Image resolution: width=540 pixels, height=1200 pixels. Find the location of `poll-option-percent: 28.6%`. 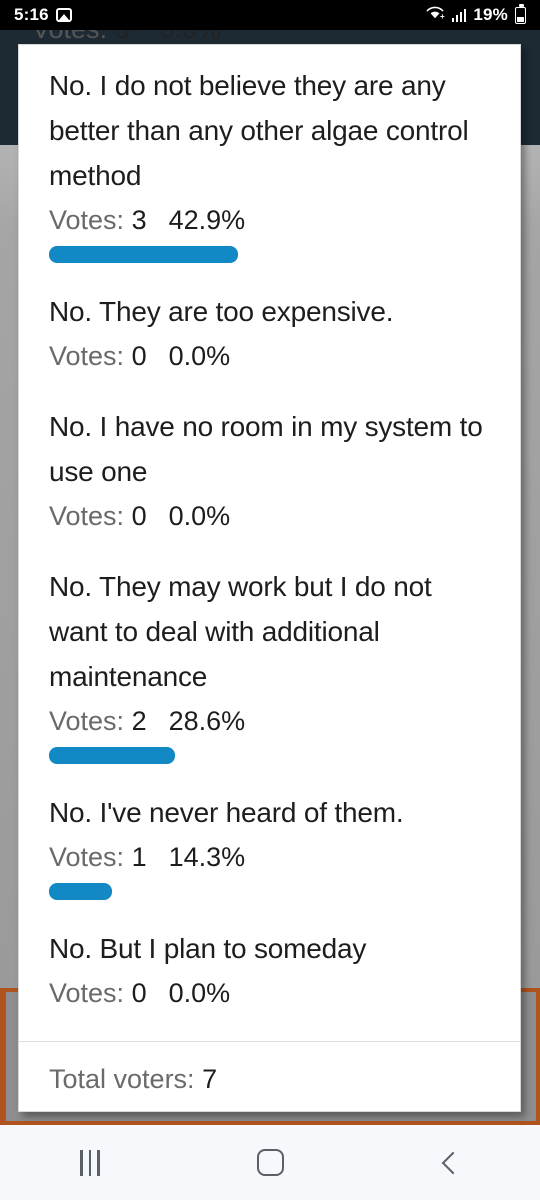

poll-option-percent: 28.6% is located at coordinates (207, 721).